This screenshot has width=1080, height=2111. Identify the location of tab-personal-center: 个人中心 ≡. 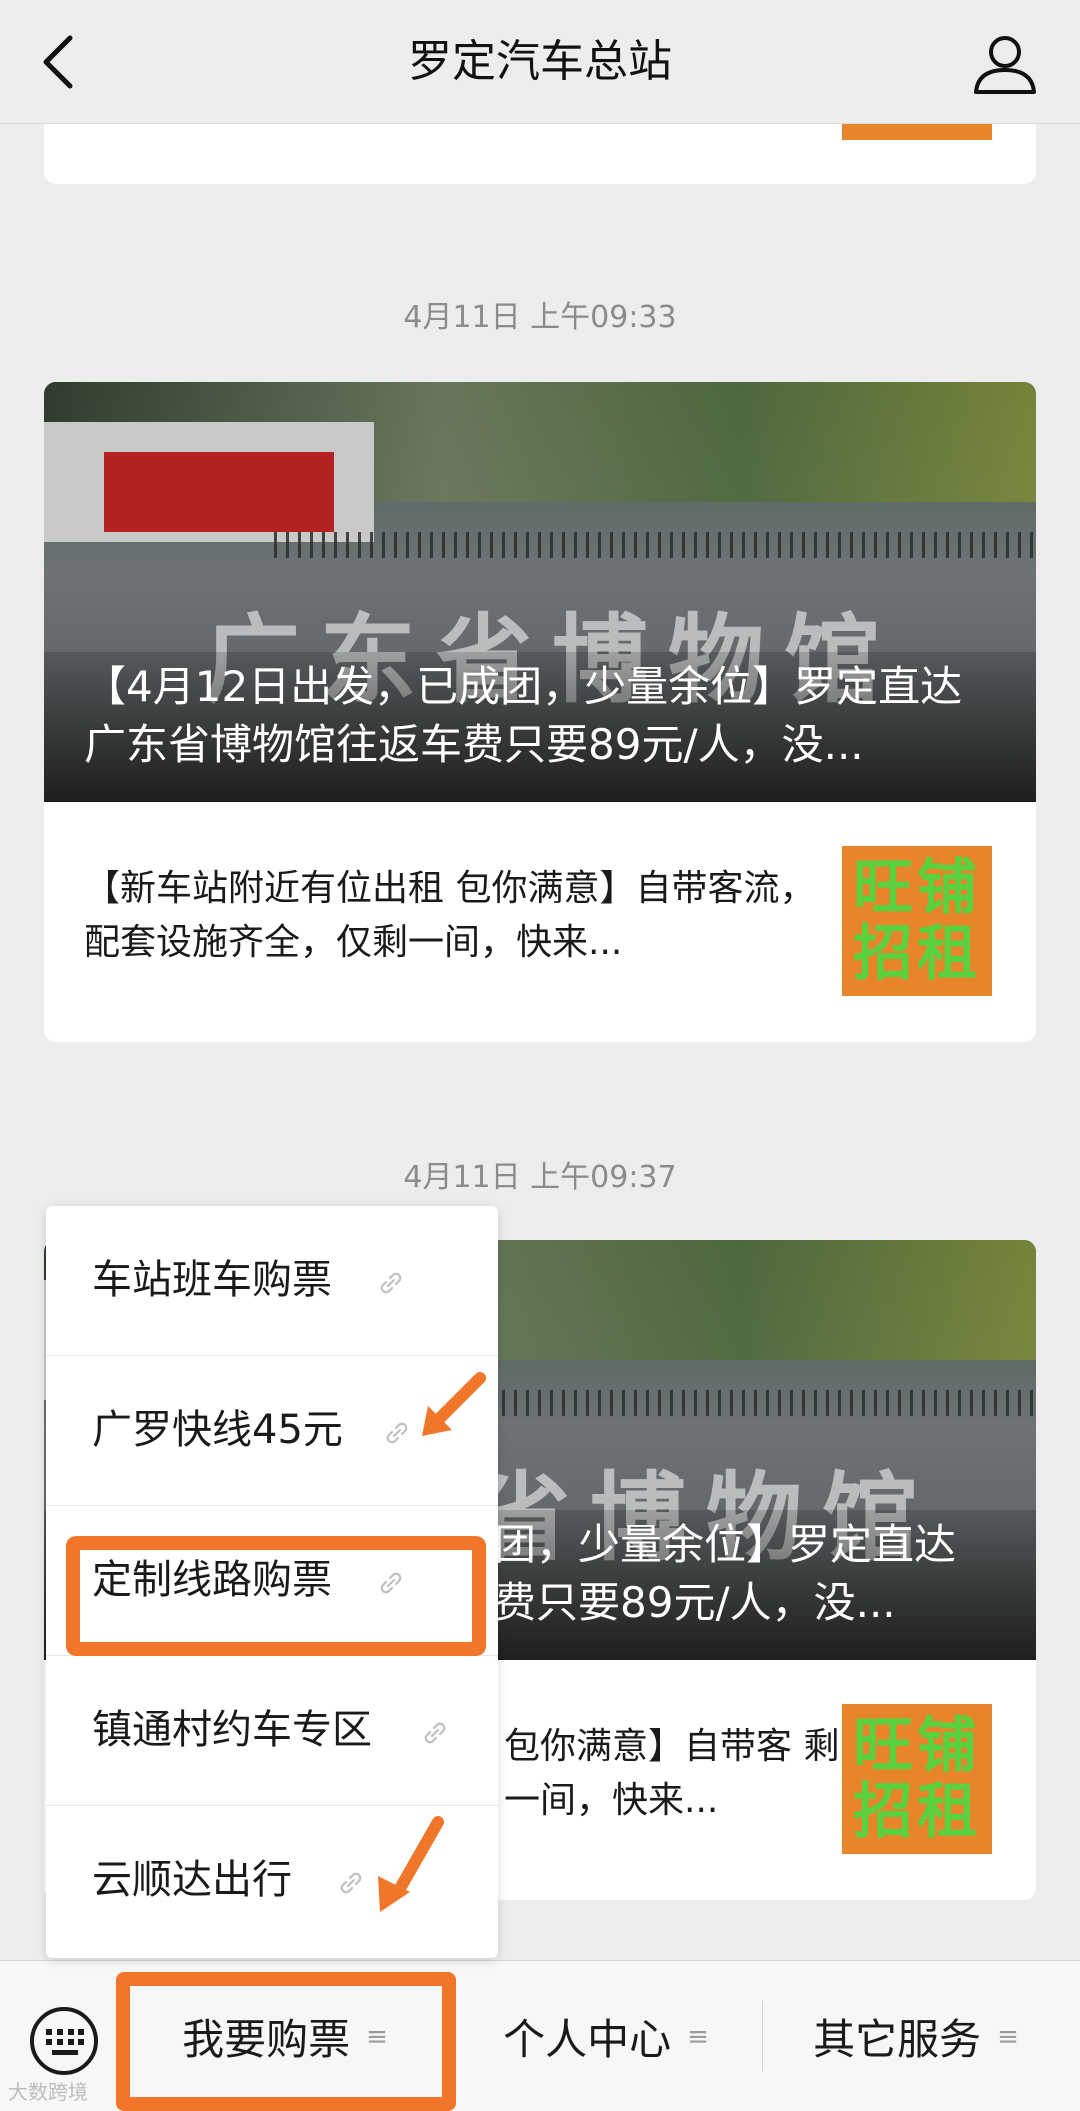
(606, 2036).